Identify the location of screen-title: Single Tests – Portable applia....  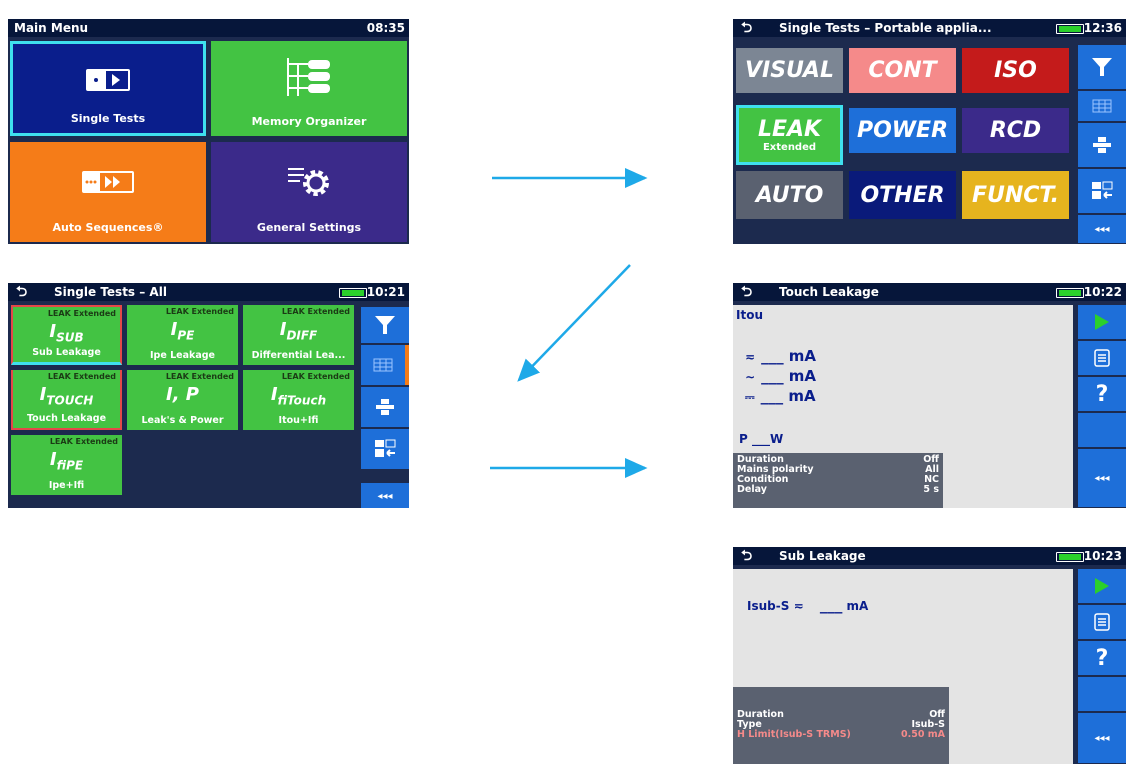
(885, 28).